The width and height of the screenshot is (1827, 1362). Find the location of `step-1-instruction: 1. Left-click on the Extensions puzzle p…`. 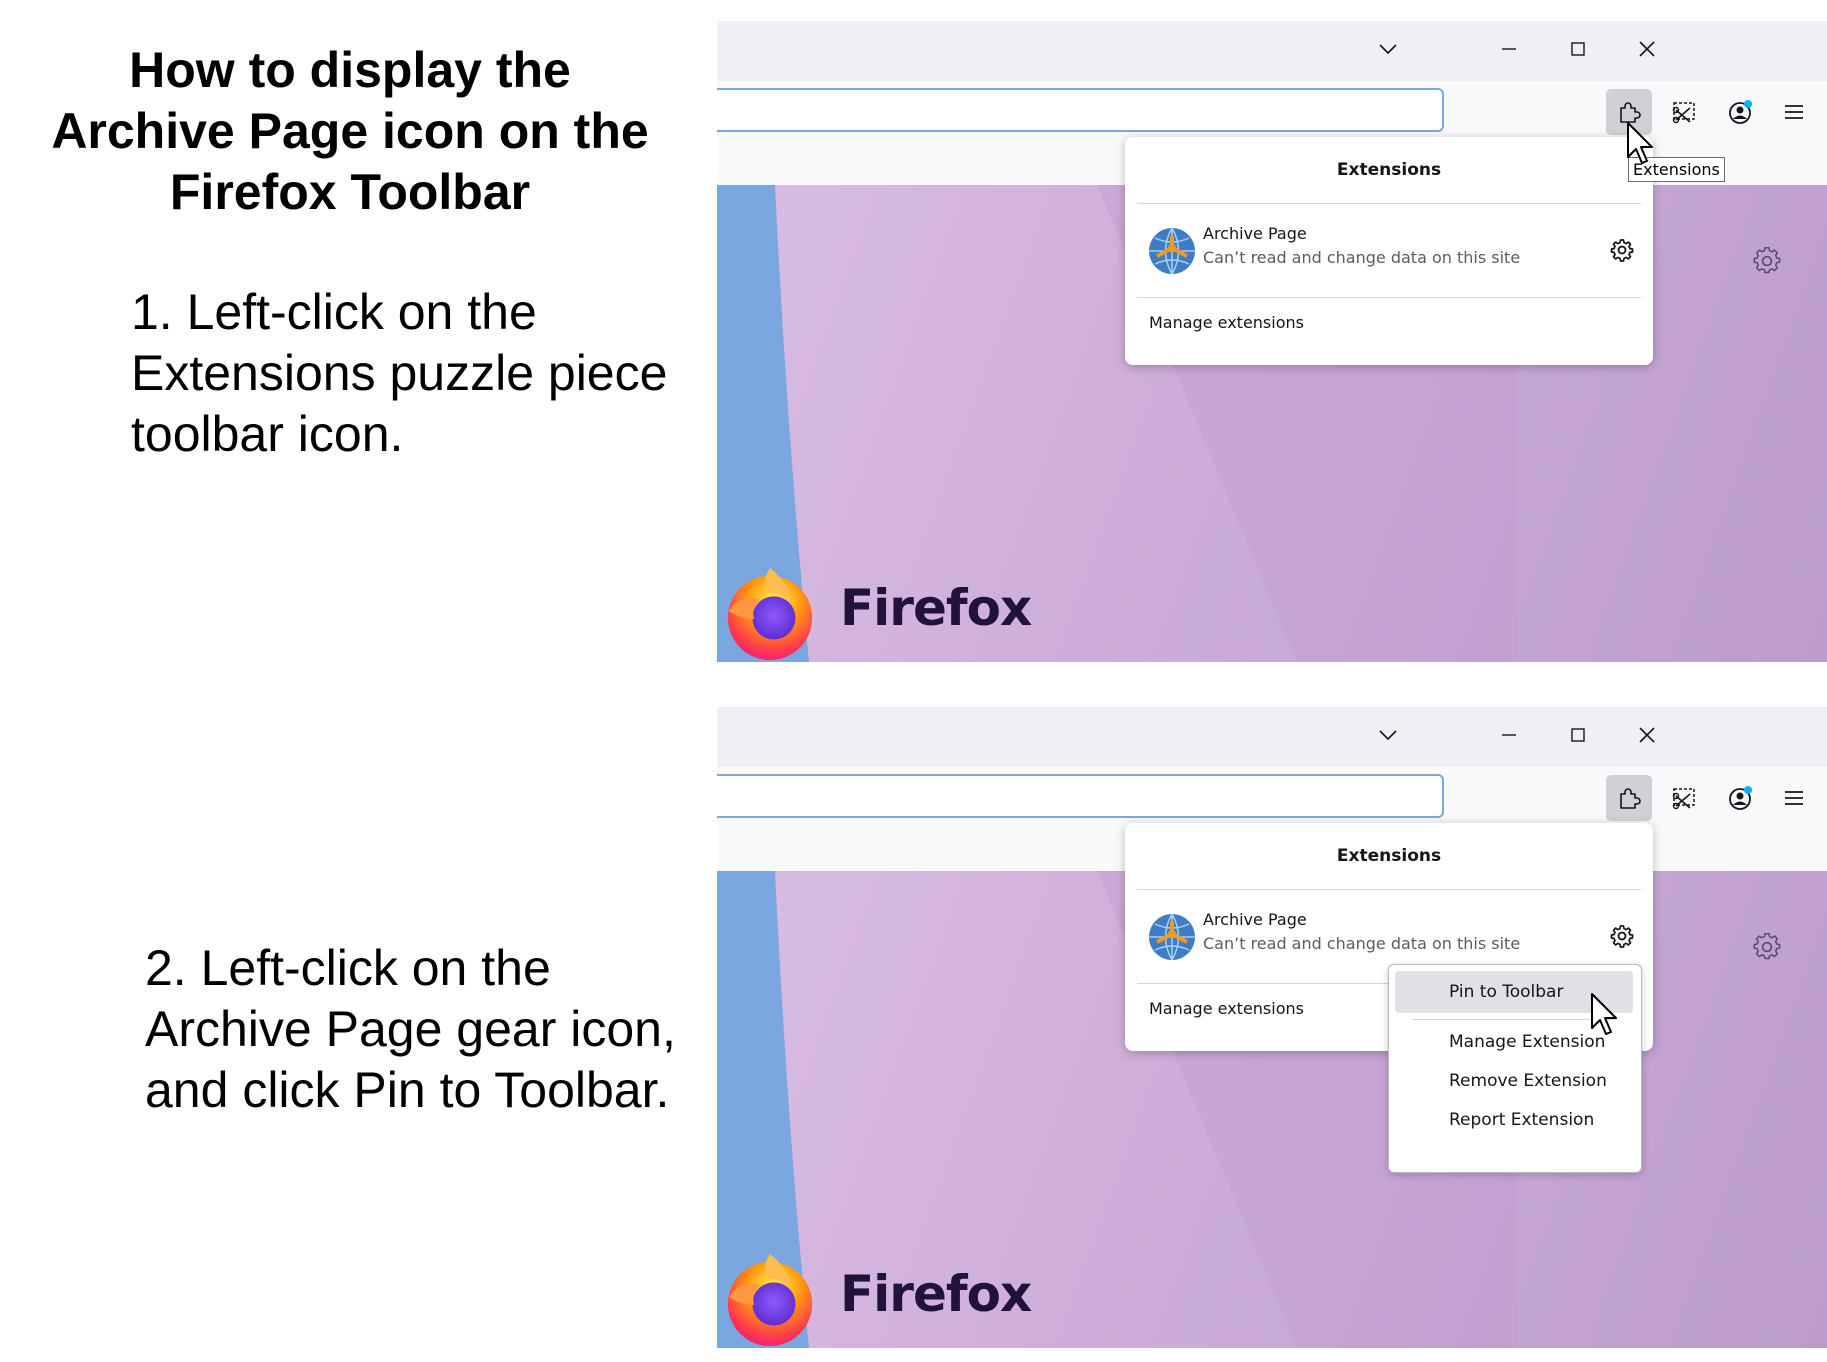

step-1-instruction: 1. Left-click on the Extensions puzzle p… is located at coordinates (399, 373).